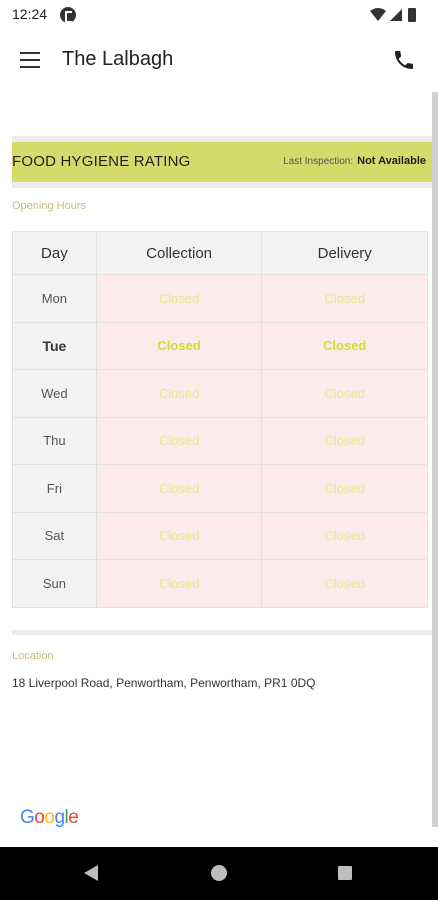 The height and width of the screenshot is (900, 438). I want to click on phone-icon, so click(404, 60).